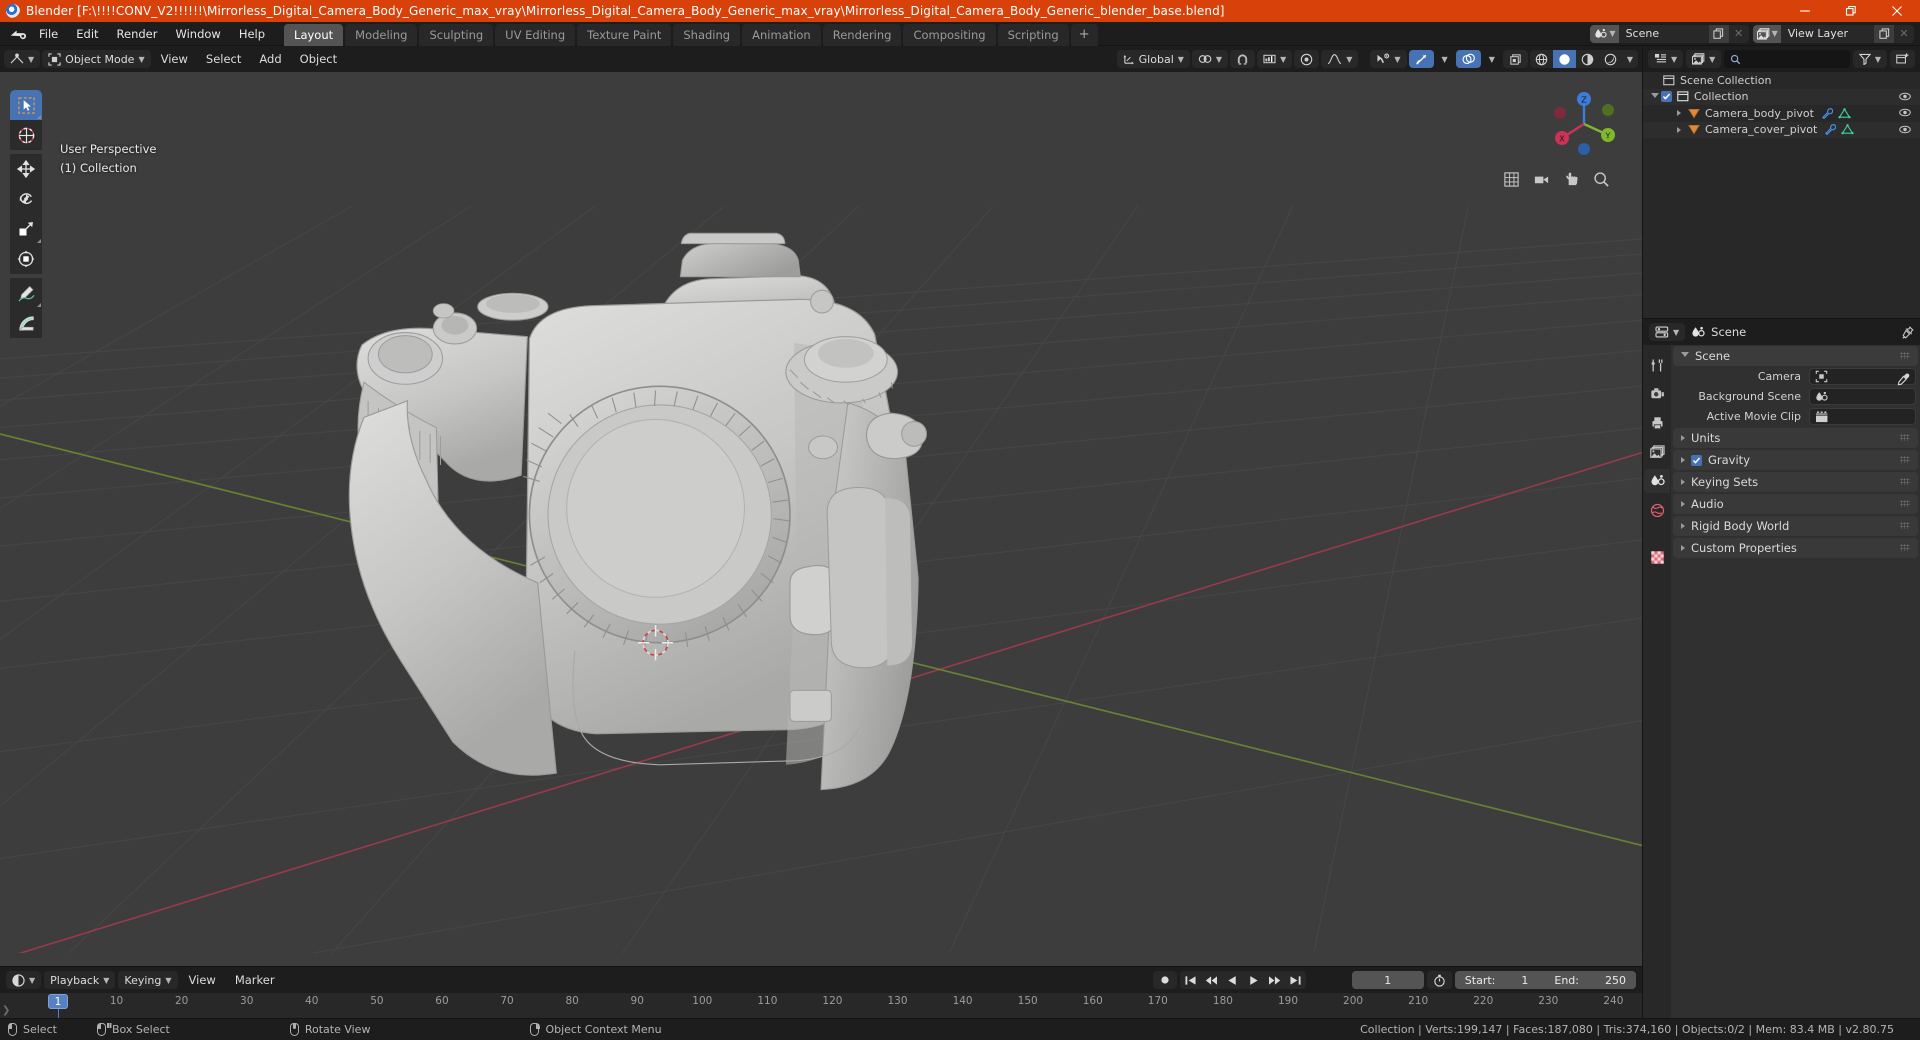 The height and width of the screenshot is (1040, 1920). What do you see at coordinates (1033, 34) in the screenshot?
I see `tab-scripting: Scripting` at bounding box center [1033, 34].